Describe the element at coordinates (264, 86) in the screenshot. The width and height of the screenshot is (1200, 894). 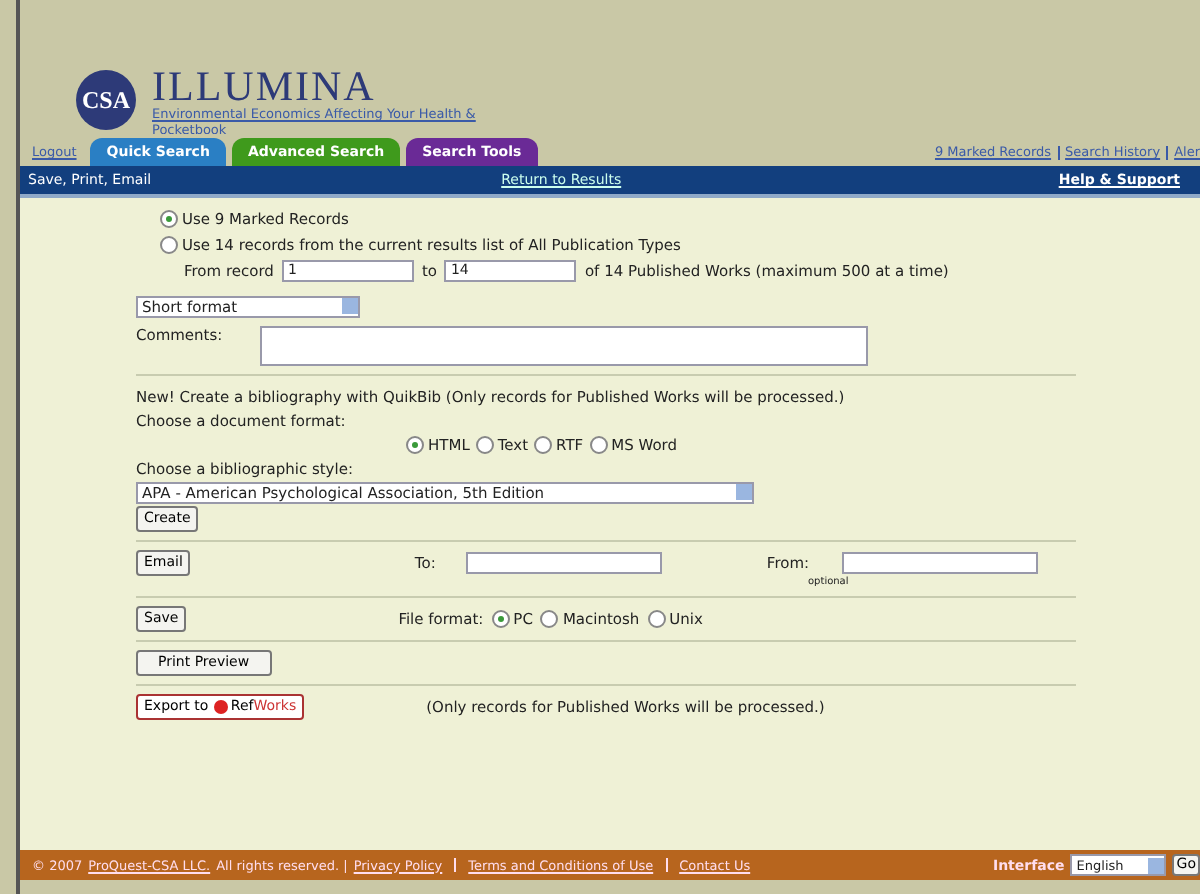
I see `app-title: ILLUMINA` at that location.